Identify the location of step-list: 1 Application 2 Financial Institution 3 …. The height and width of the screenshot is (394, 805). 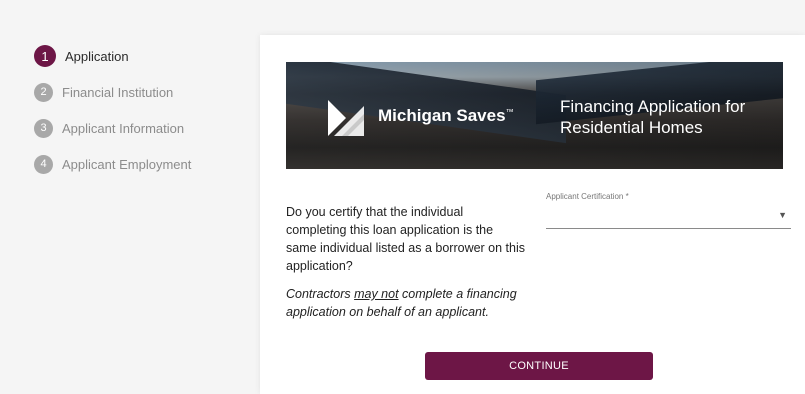
(112, 110).